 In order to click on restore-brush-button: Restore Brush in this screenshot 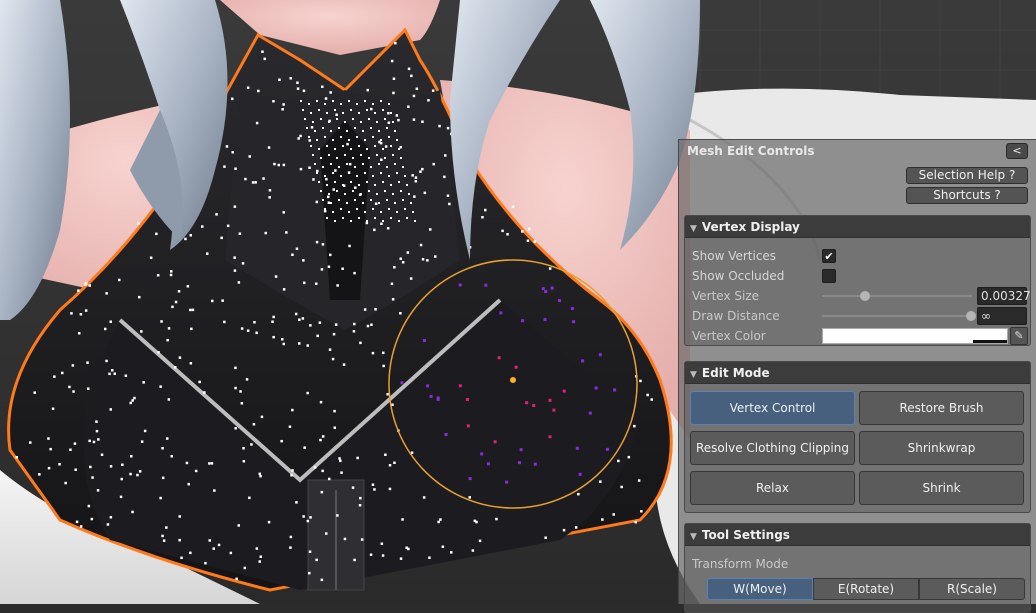, I will do `click(941, 408)`.